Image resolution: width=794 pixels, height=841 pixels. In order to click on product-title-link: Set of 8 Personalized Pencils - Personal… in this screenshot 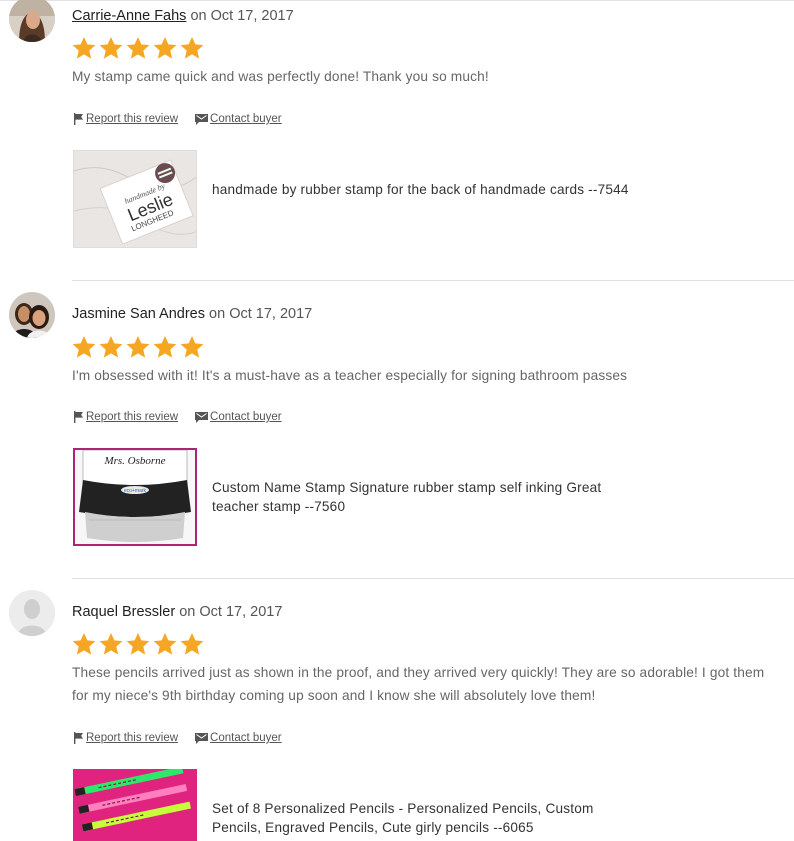, I will do `click(422, 818)`.